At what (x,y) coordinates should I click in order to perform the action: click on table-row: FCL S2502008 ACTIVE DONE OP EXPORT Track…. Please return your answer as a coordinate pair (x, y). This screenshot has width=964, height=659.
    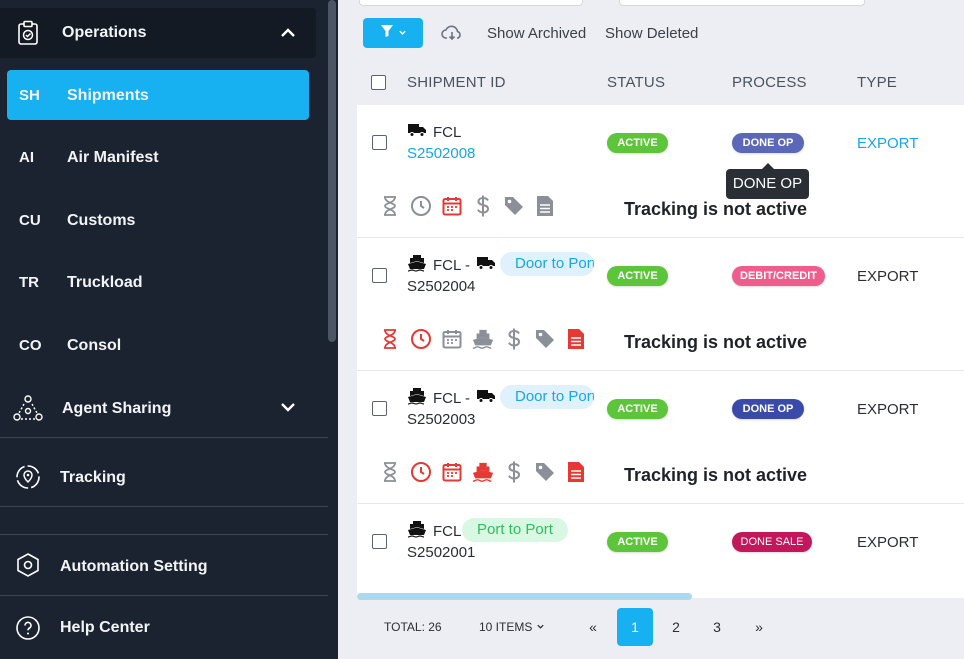
    Looking at the image, I should click on (660, 171).